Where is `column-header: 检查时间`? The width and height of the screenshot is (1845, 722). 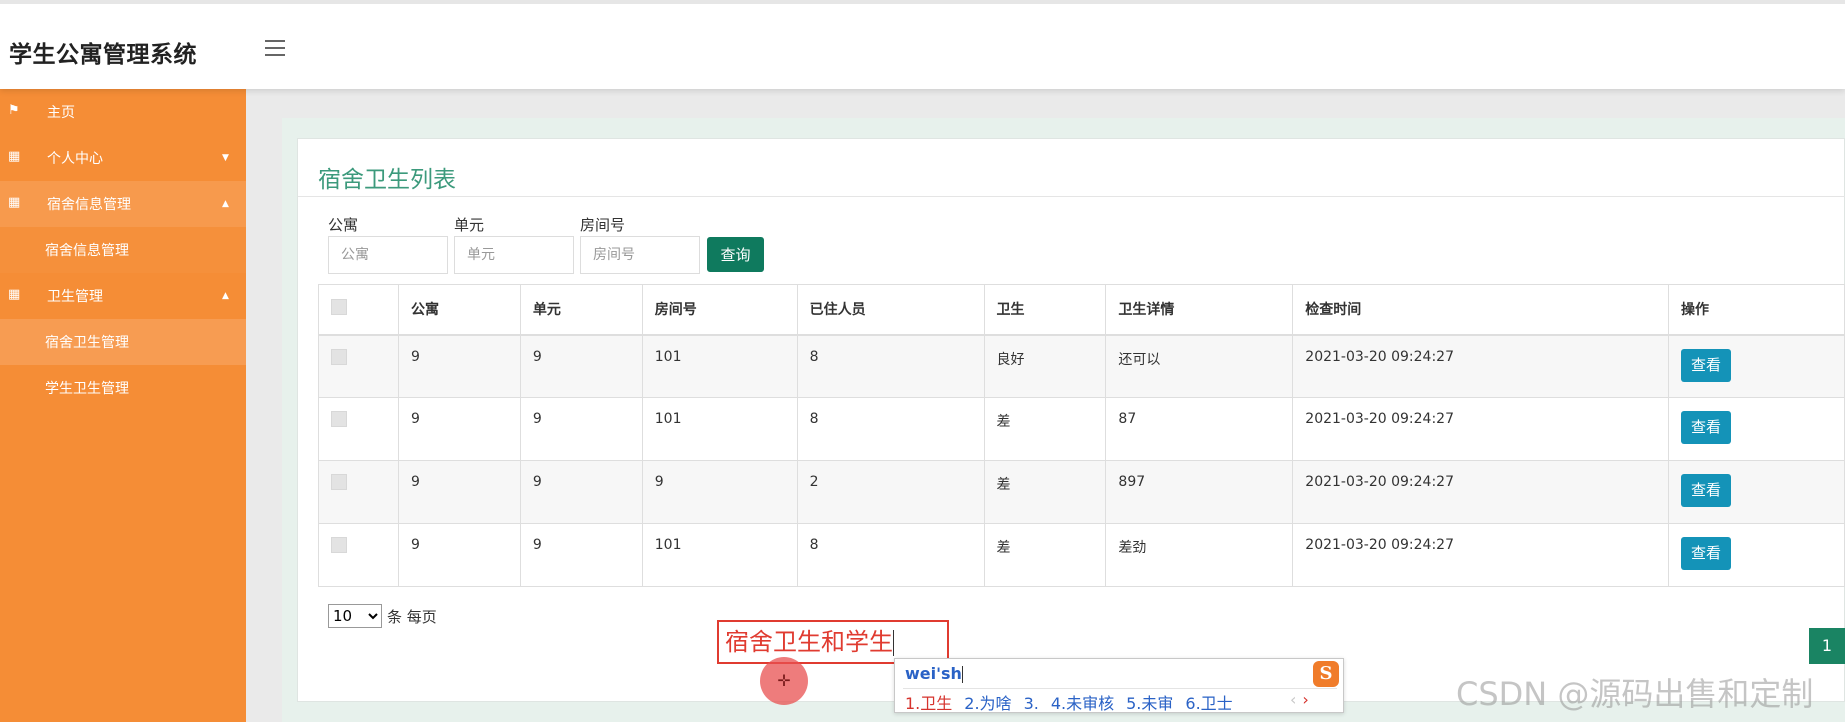 column-header: 检查时间 is located at coordinates (1481, 310).